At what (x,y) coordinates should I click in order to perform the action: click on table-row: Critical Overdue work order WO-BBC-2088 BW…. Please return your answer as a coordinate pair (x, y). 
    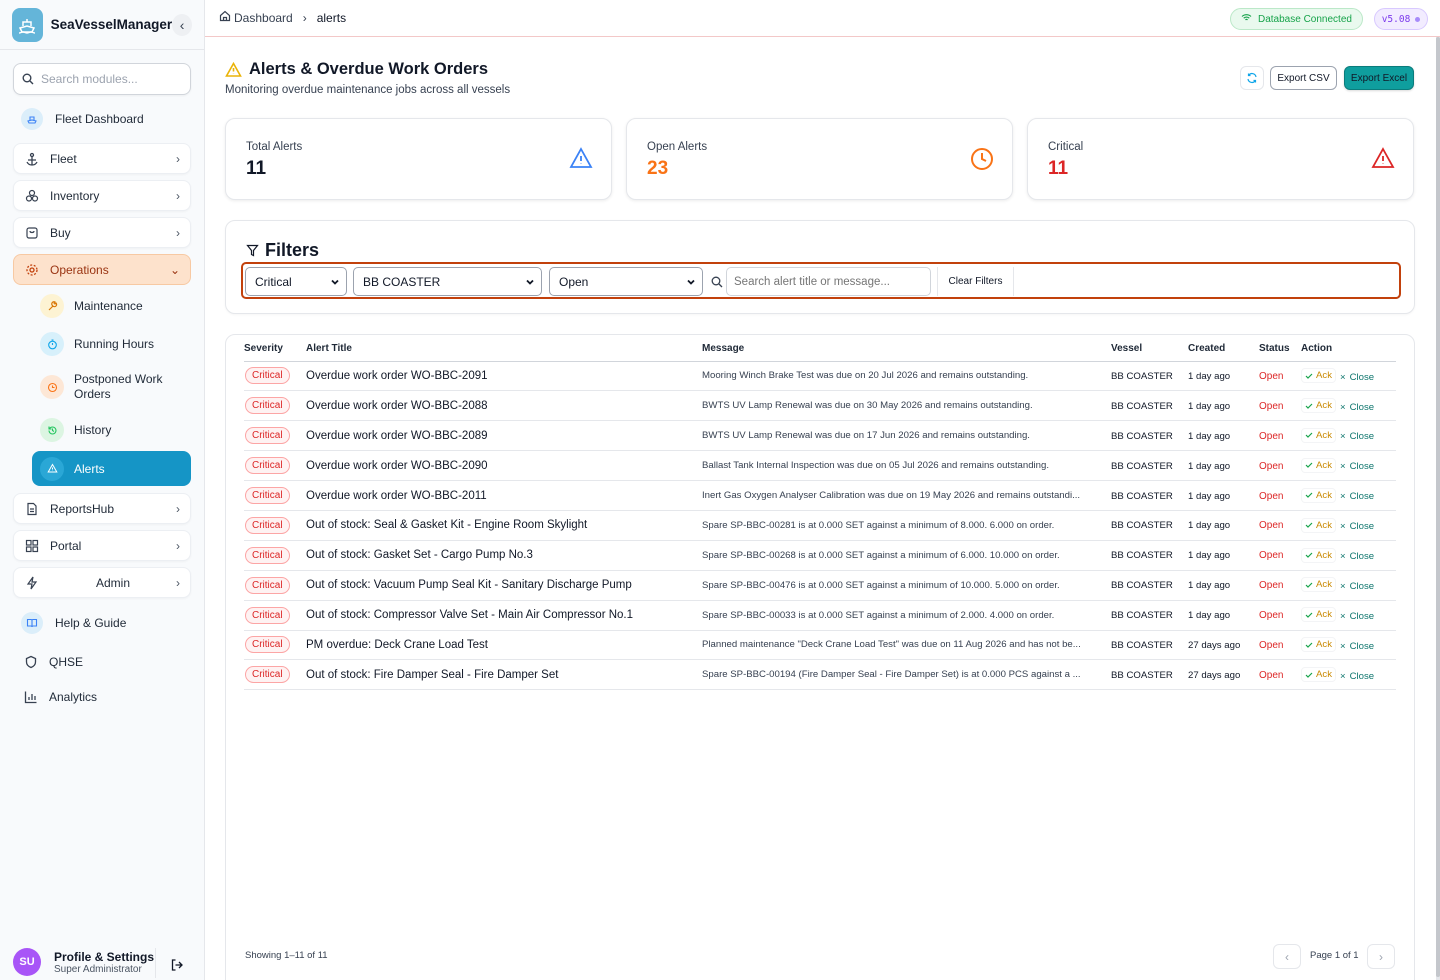
    Looking at the image, I should click on (820, 406).